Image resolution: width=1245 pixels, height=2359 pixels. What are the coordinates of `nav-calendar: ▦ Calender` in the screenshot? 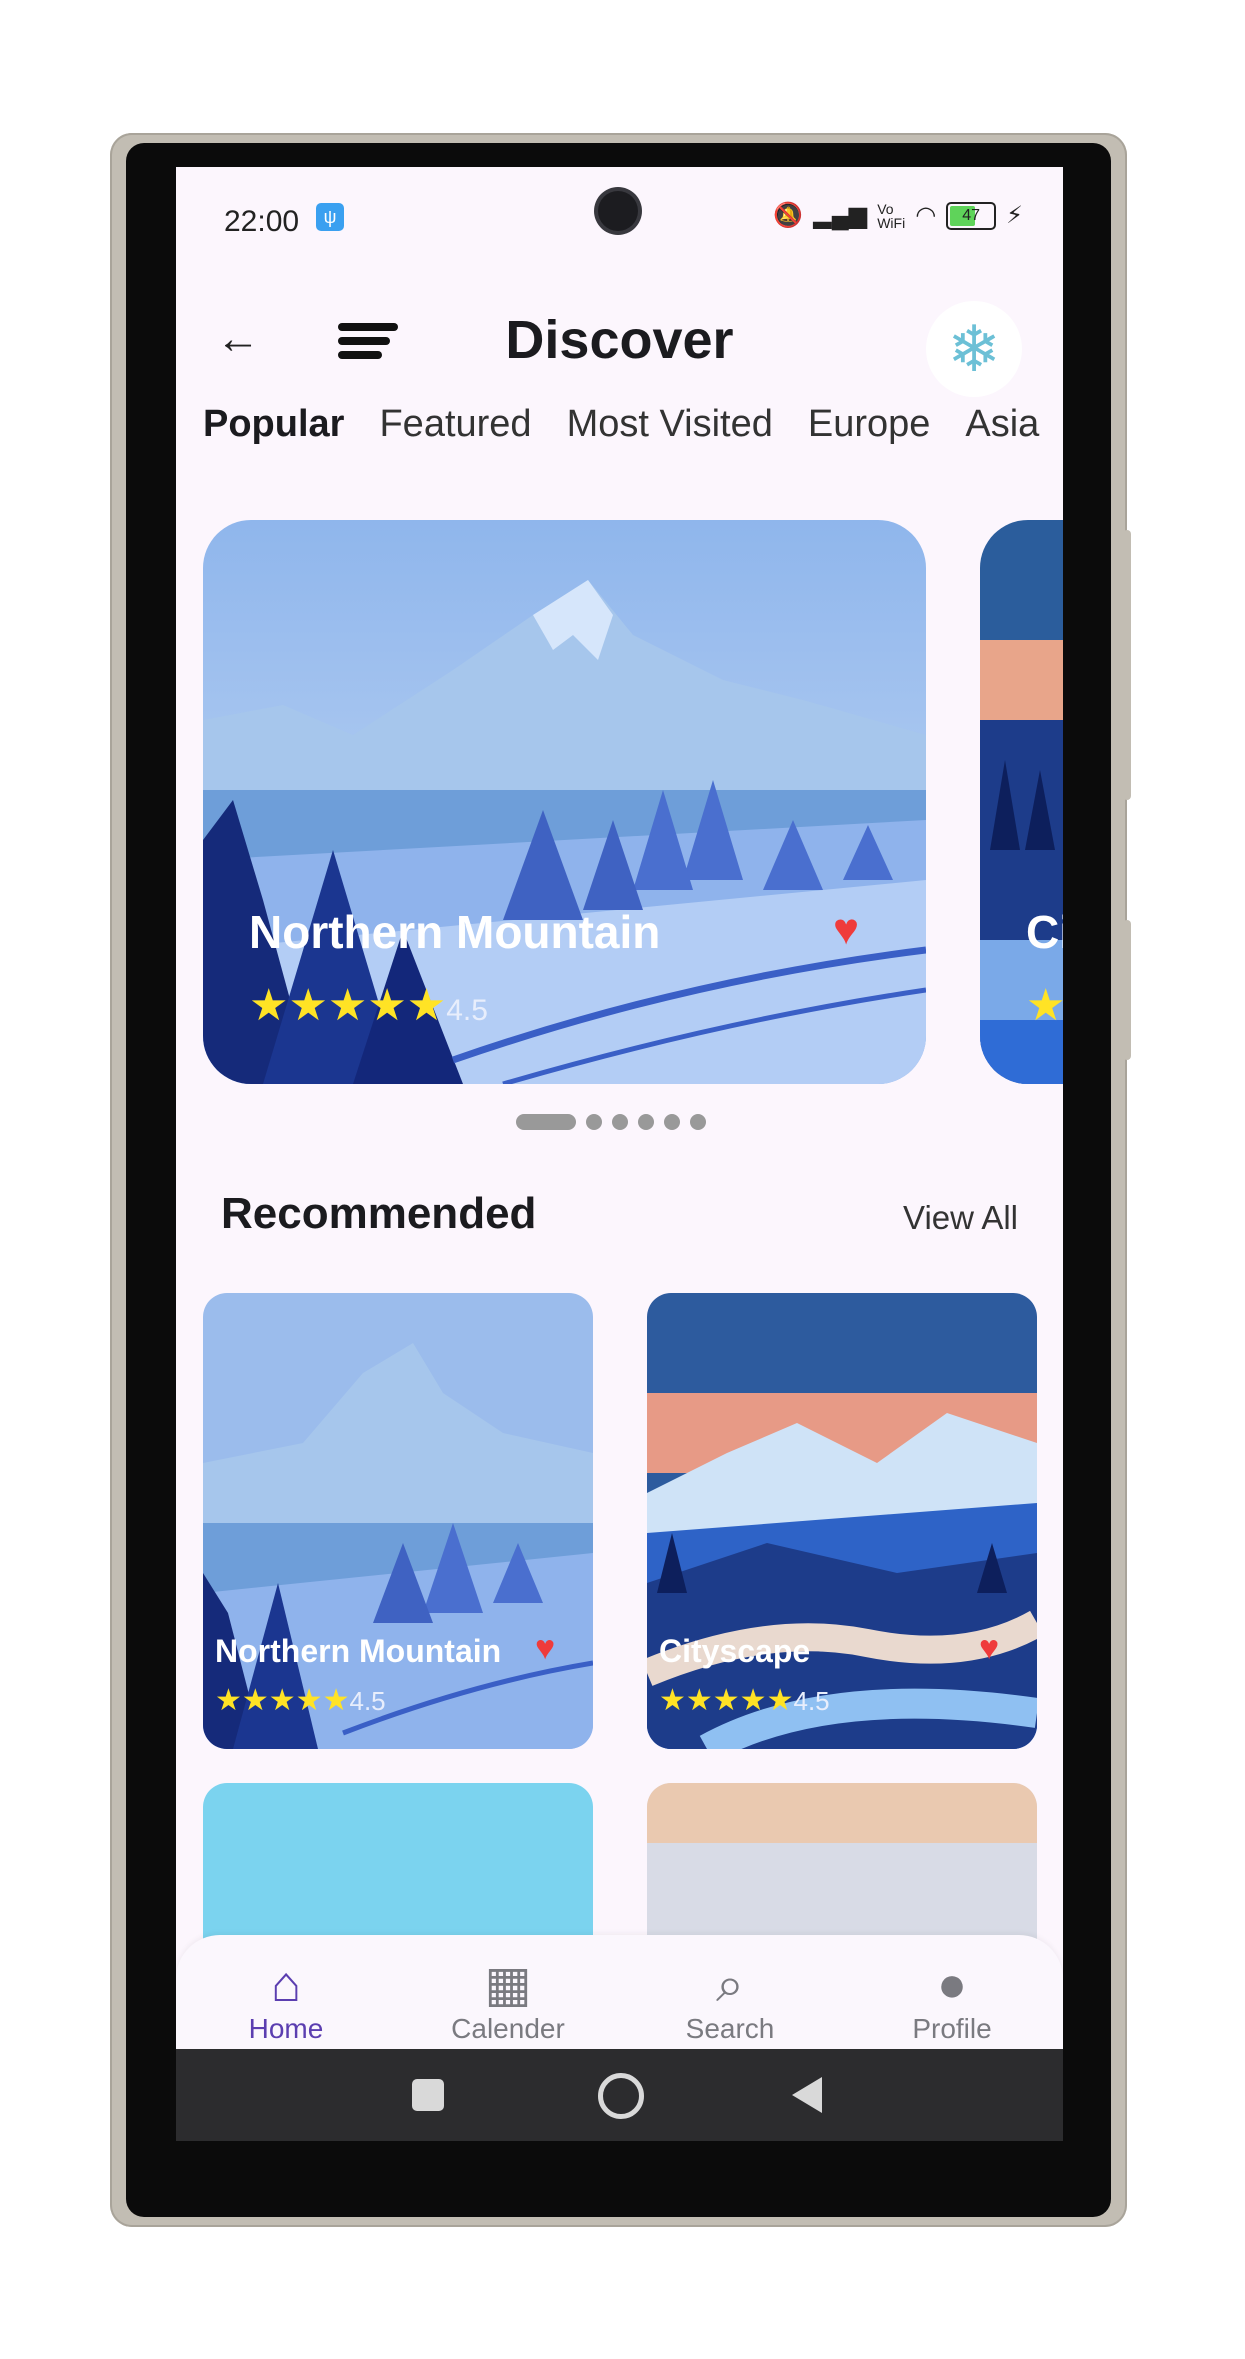 It's located at (508, 2000).